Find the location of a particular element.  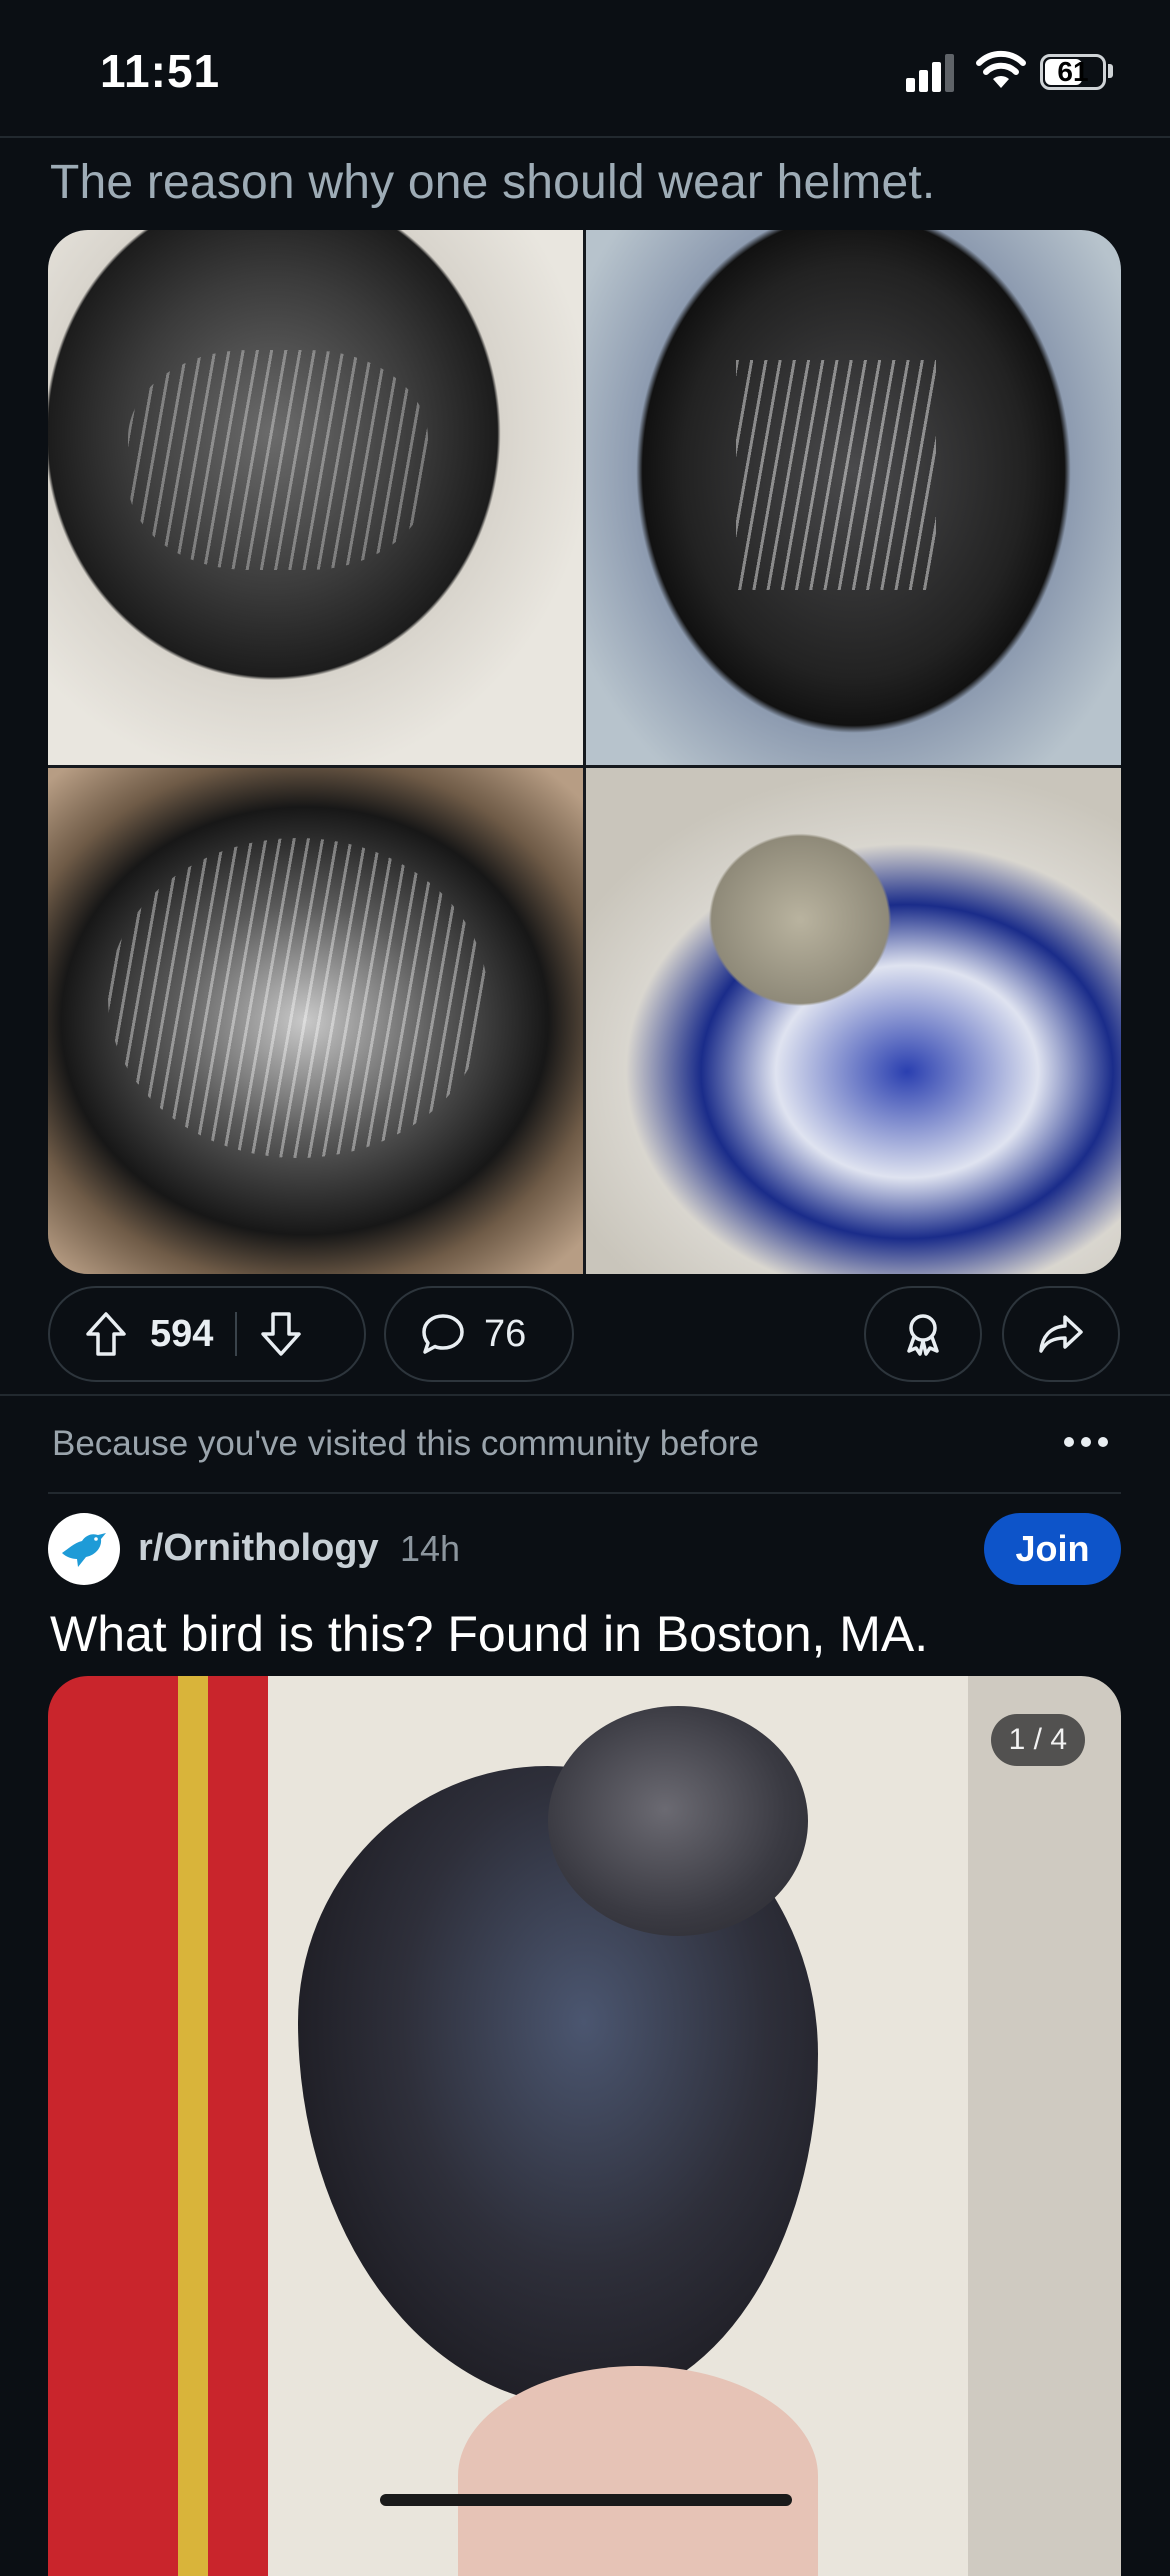

battery-icon: 61 is located at coordinates (1073, 72).